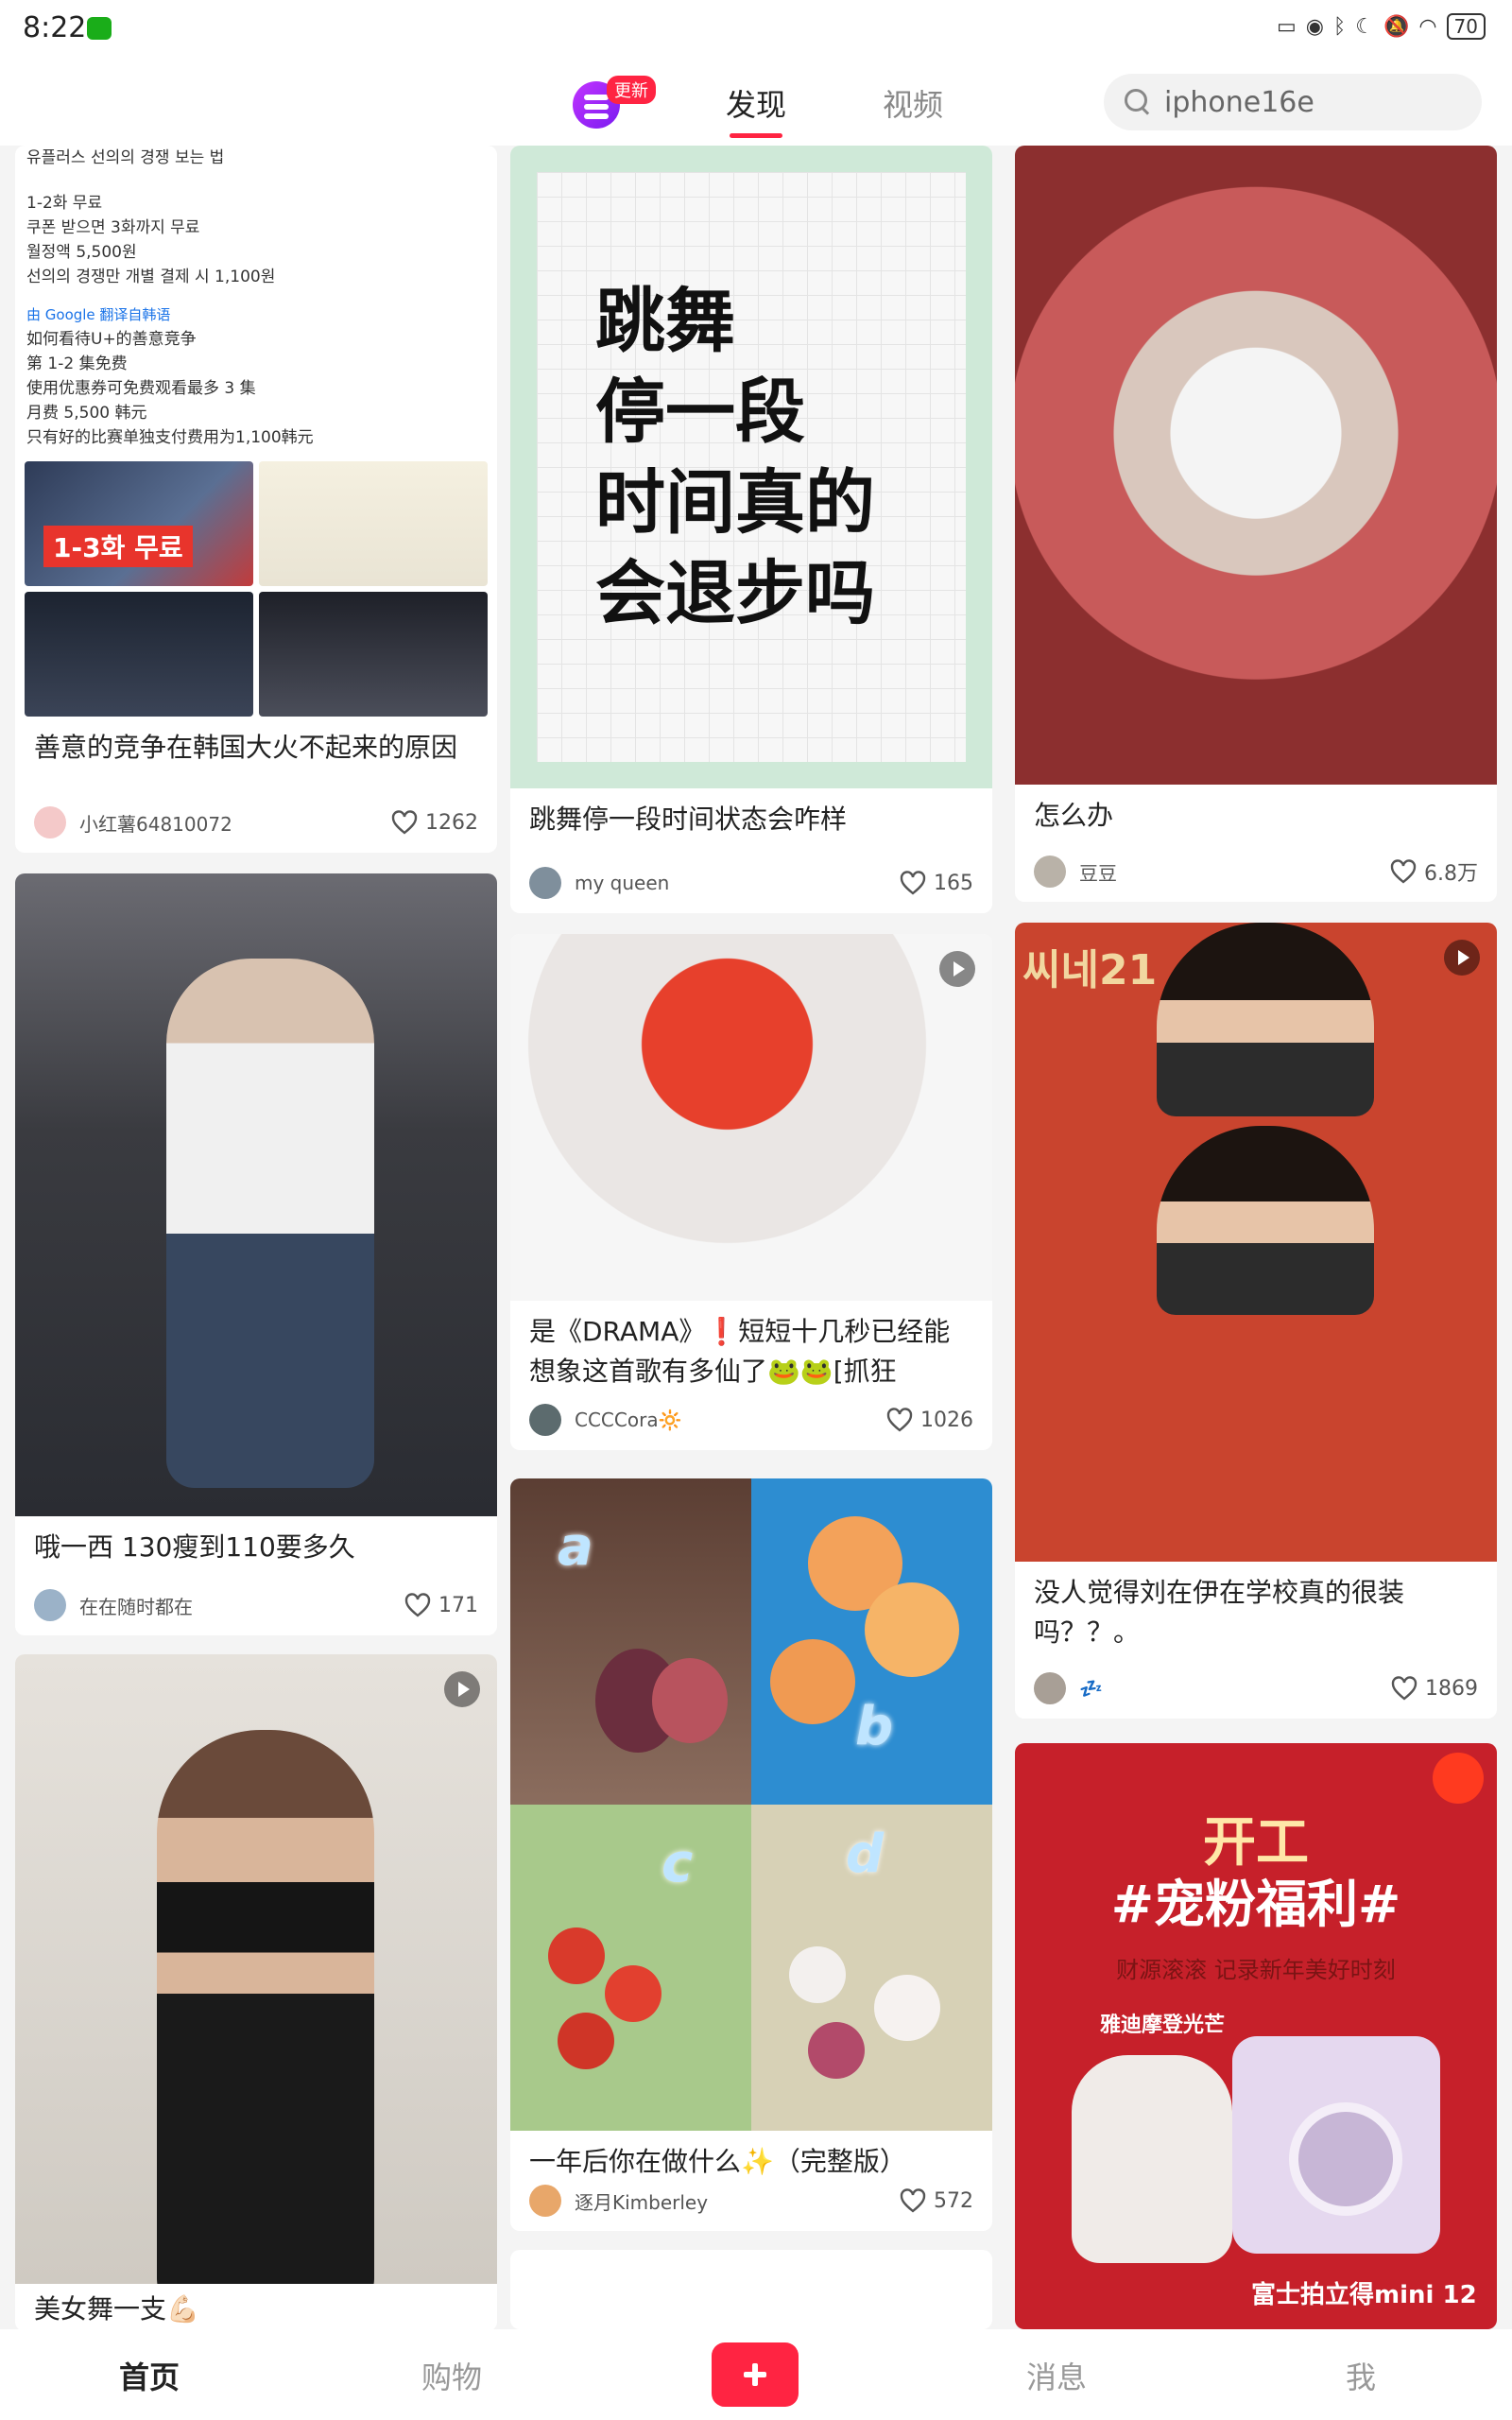 The height and width of the screenshot is (2420, 1512). What do you see at coordinates (730, 1420) in the screenshot?
I see `author-name: CCCCora🔆` at bounding box center [730, 1420].